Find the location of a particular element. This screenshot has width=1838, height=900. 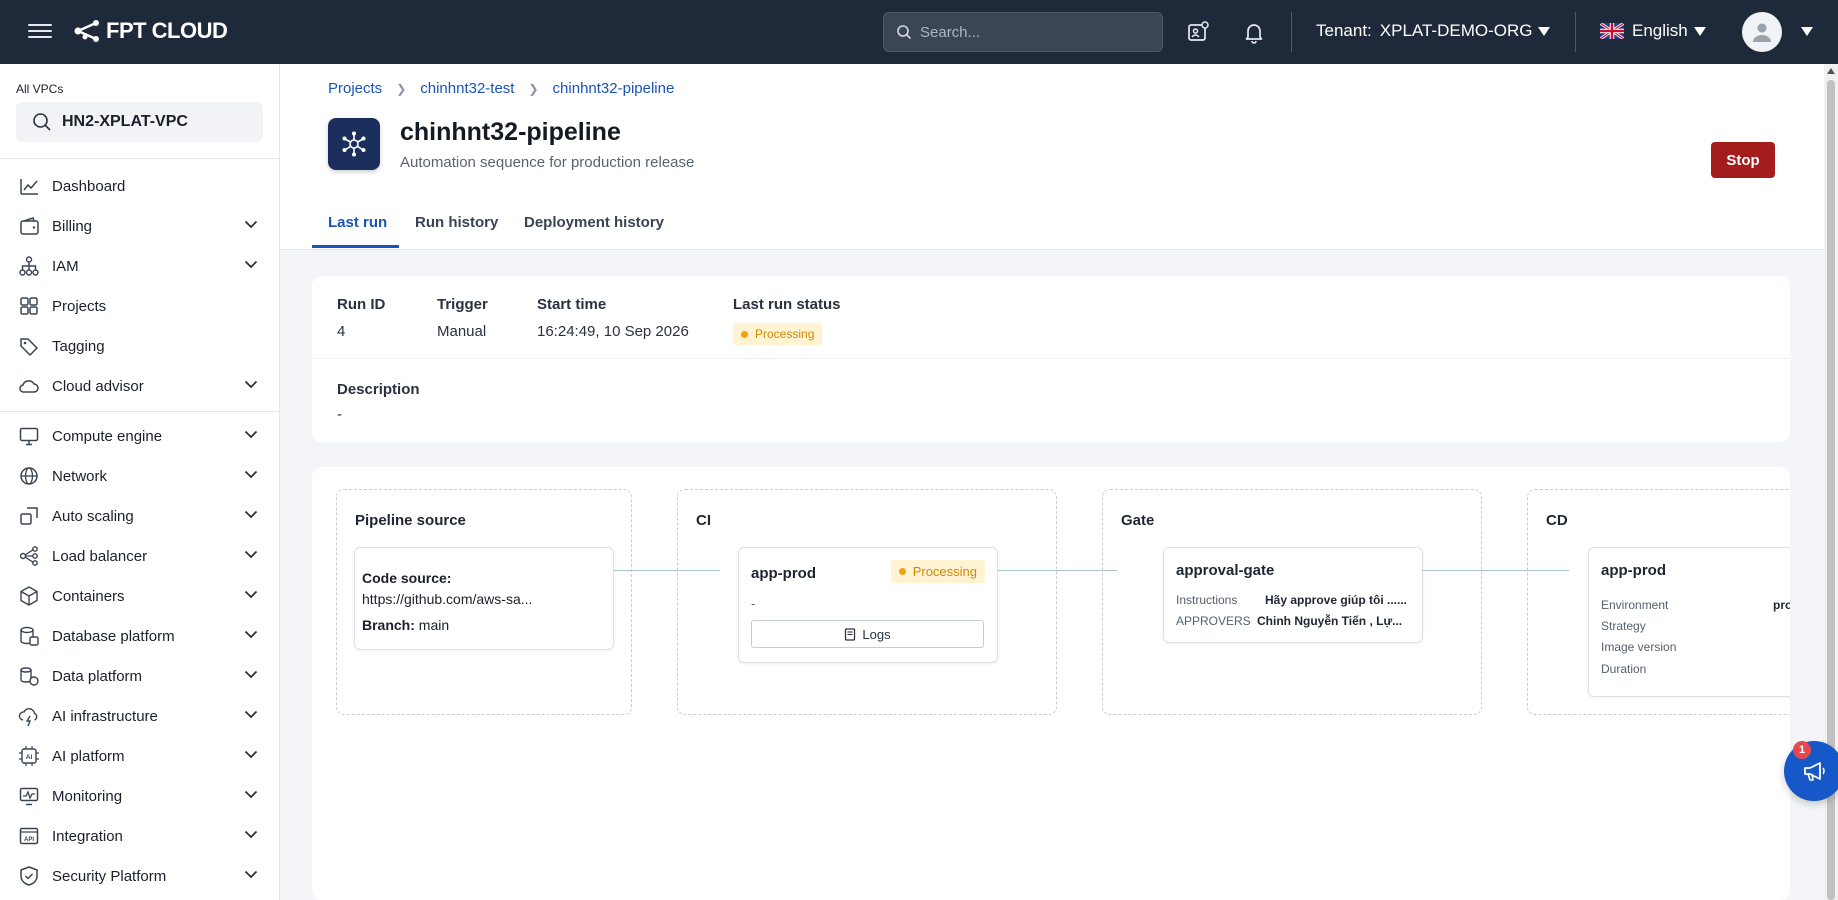

grid-icon is located at coordinates (29, 306).